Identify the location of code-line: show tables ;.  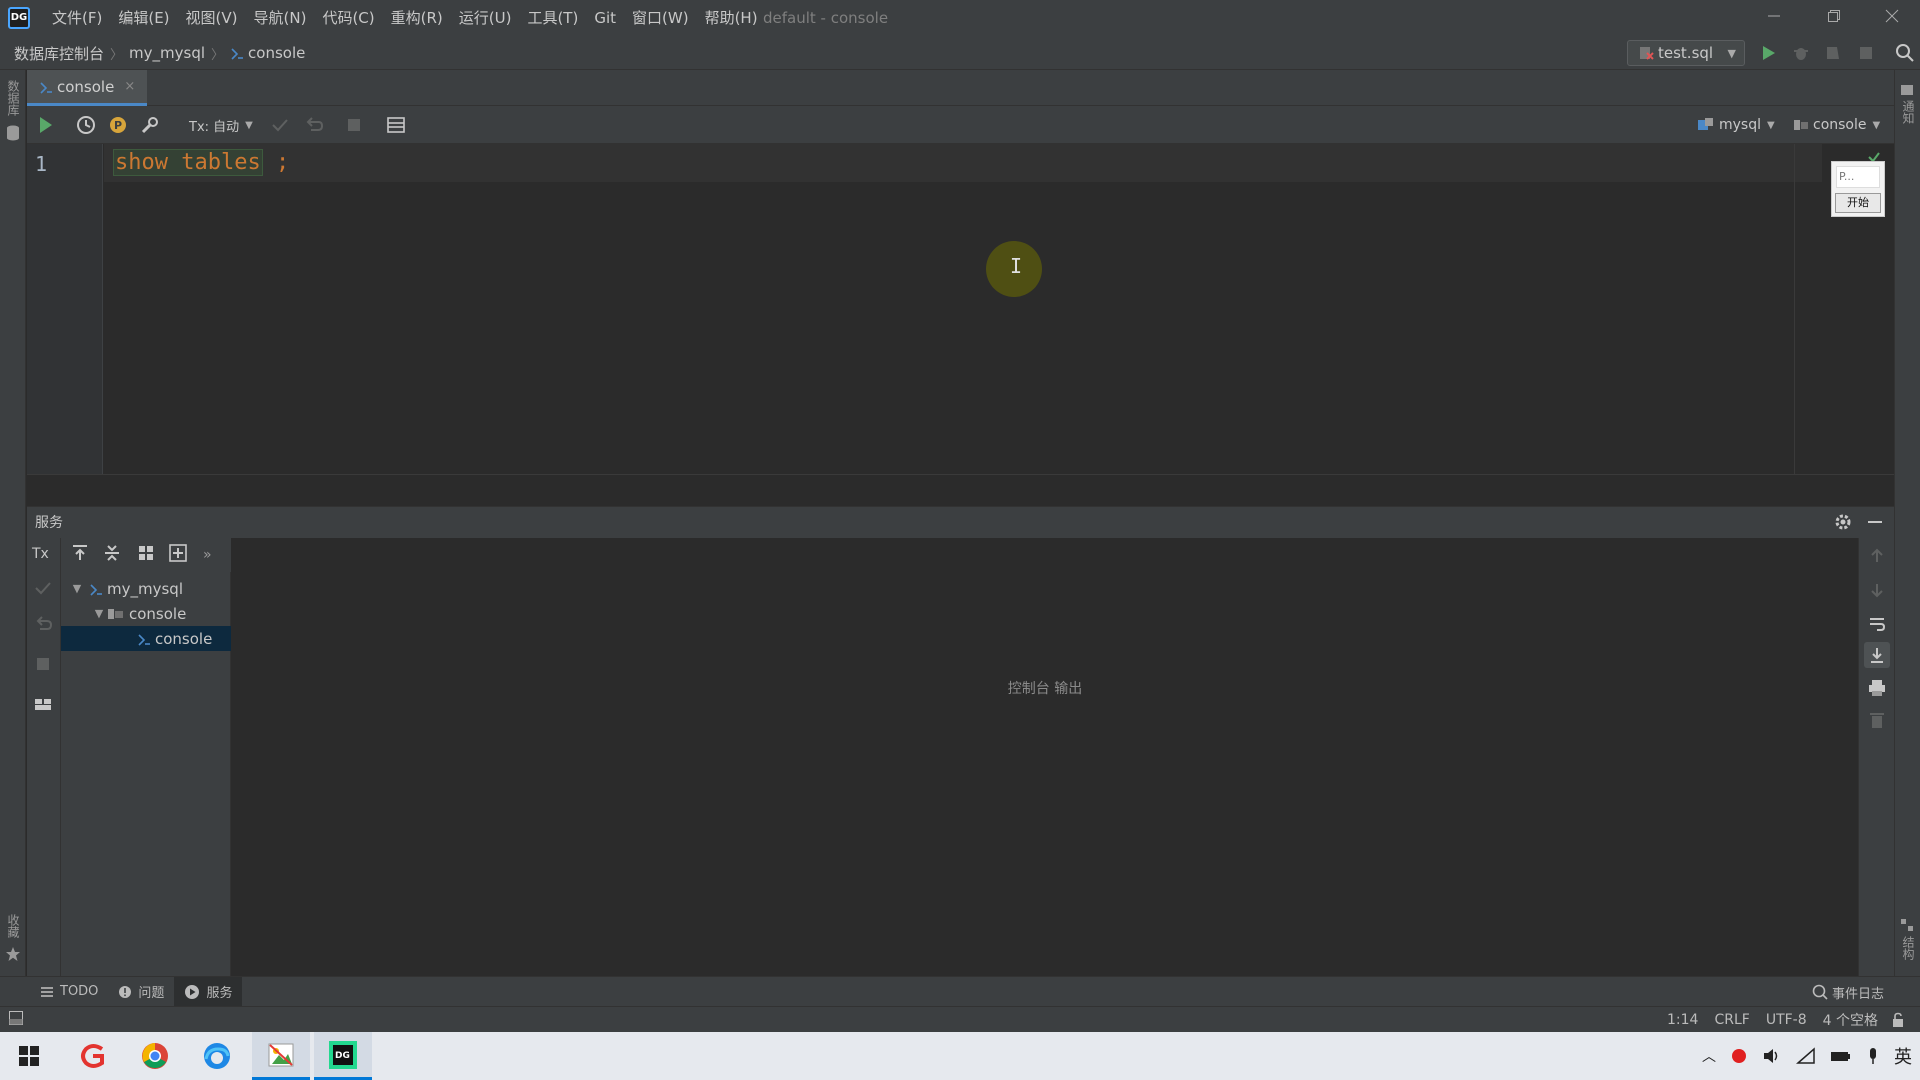
(201, 162).